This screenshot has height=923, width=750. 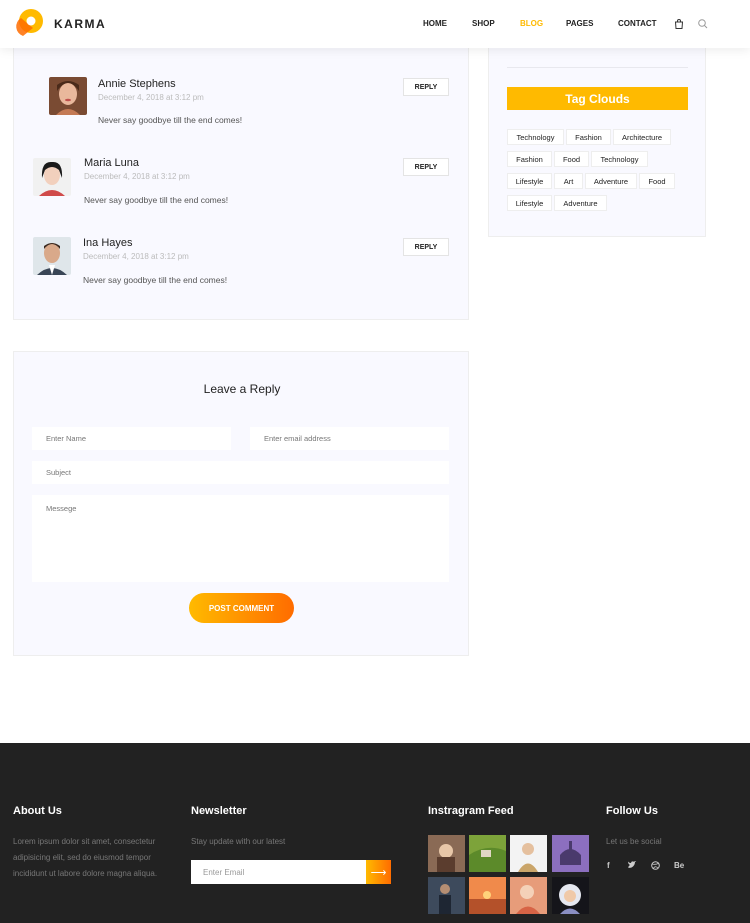 I want to click on logo-icon, so click(x=29, y=24).